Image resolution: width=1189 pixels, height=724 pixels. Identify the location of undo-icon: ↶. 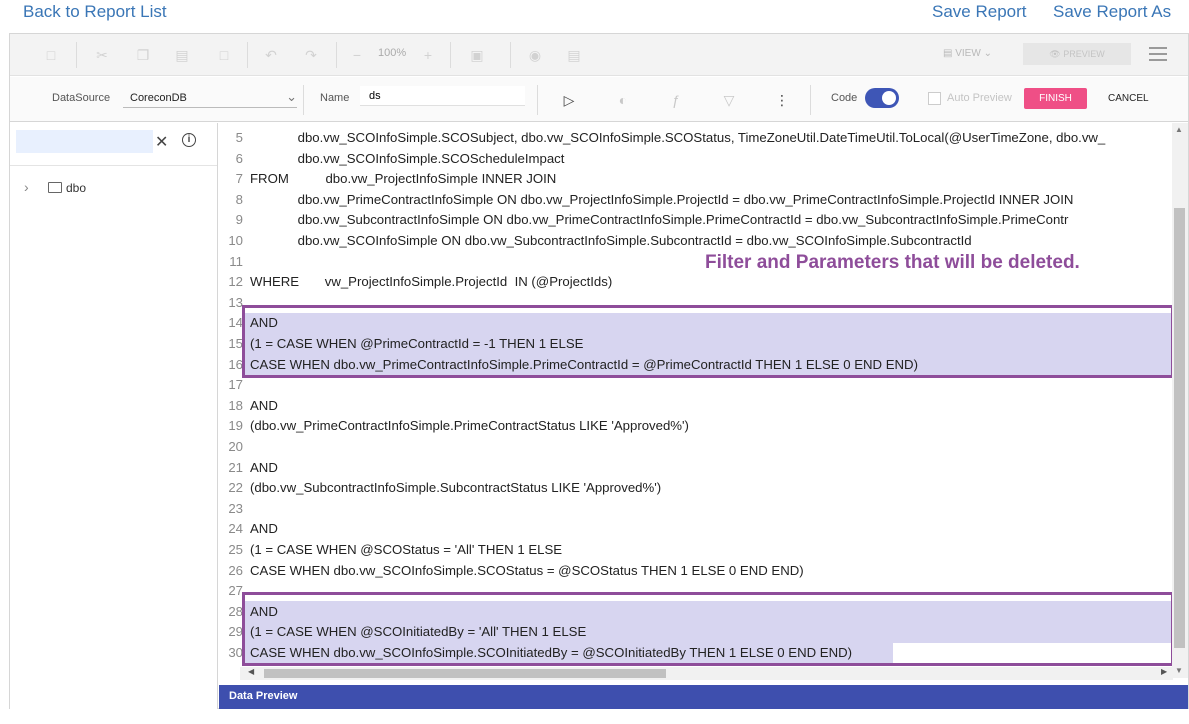
(271, 55).